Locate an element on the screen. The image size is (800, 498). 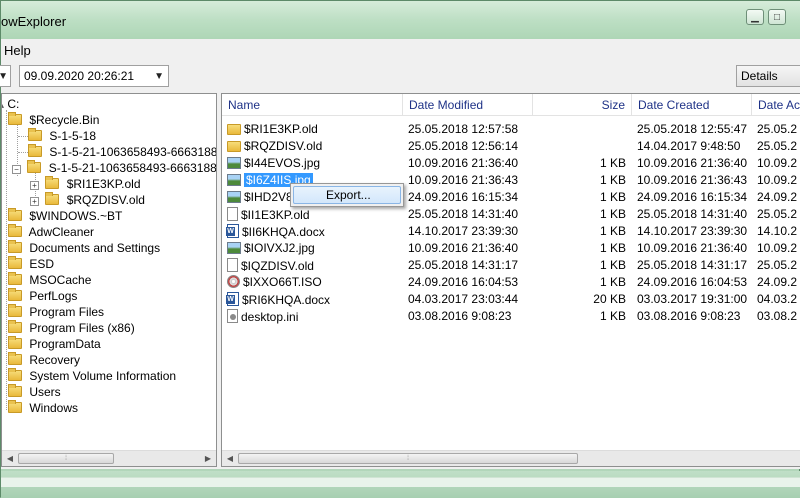
tree-item-ri1e3kp: + $RI1E3KP.old is located at coordinates (85, 184).